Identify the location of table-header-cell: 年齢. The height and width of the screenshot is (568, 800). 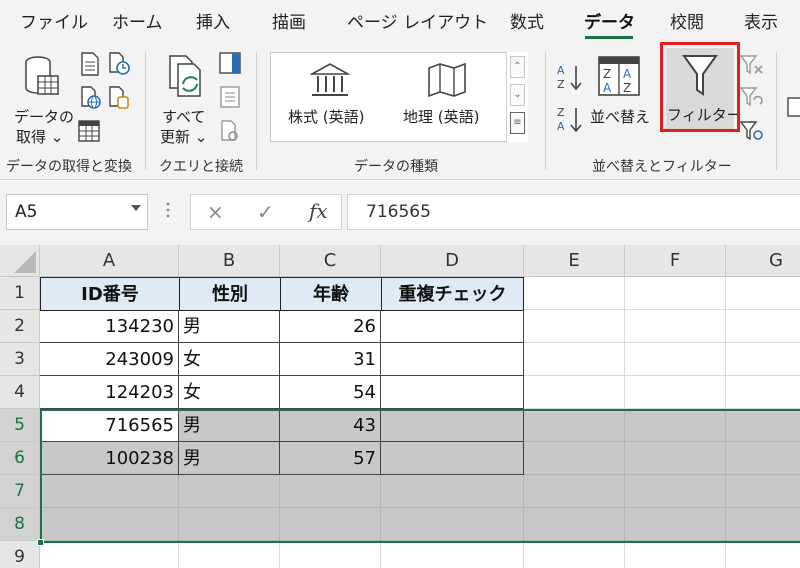
(331, 294).